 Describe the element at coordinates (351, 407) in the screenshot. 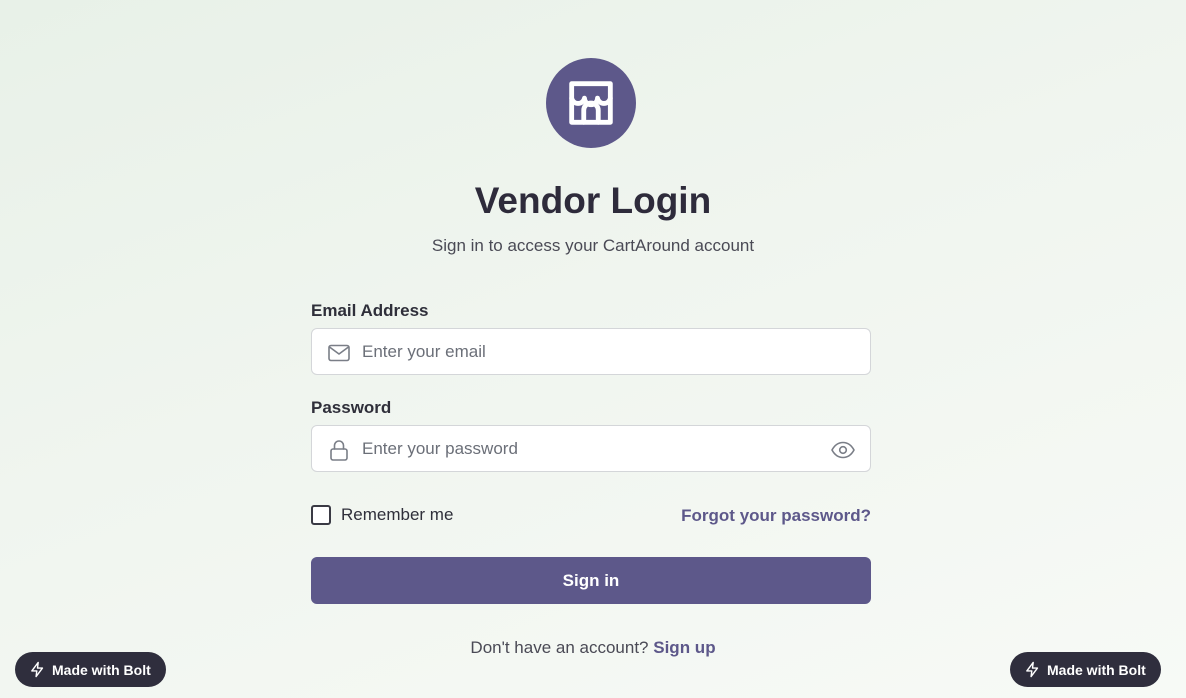

I see `password-label: Password` at that location.